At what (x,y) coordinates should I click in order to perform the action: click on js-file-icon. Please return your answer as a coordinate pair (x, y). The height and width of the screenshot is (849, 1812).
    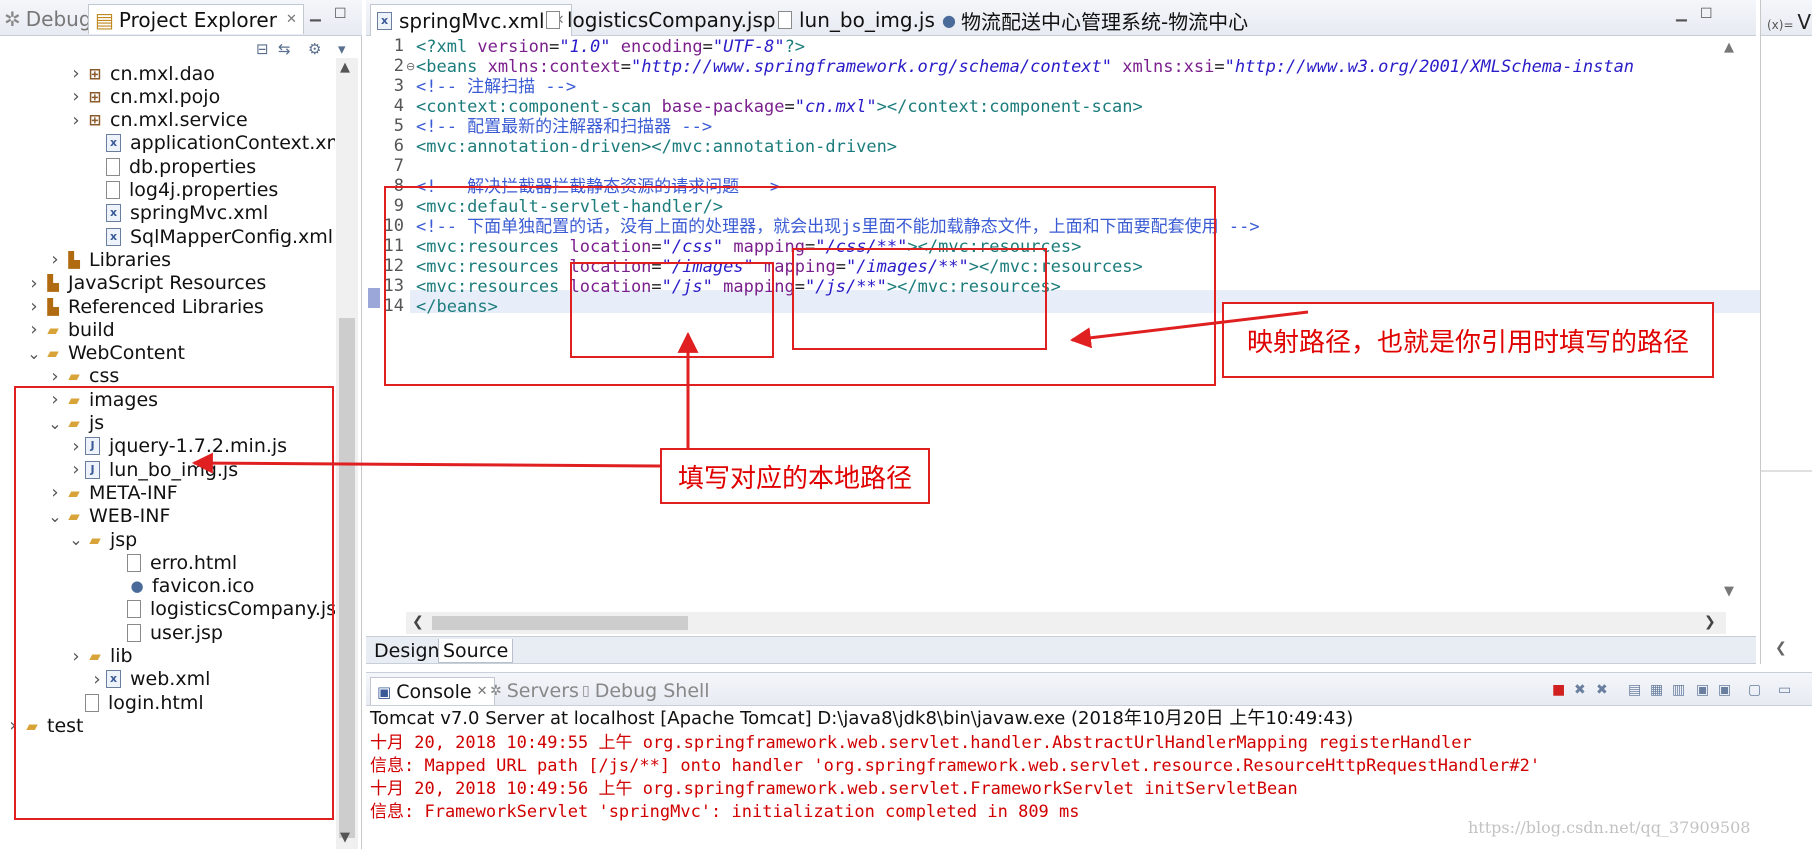
    Looking at the image, I should click on (785, 20).